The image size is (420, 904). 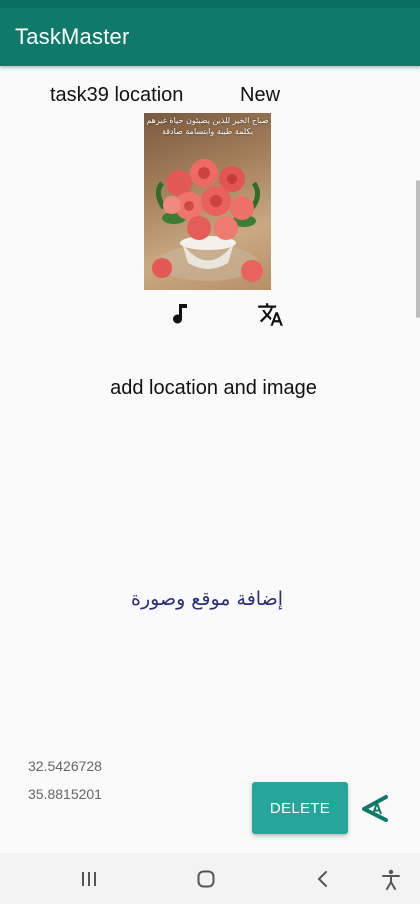 I want to click on status-bar, so click(x=210, y=4).